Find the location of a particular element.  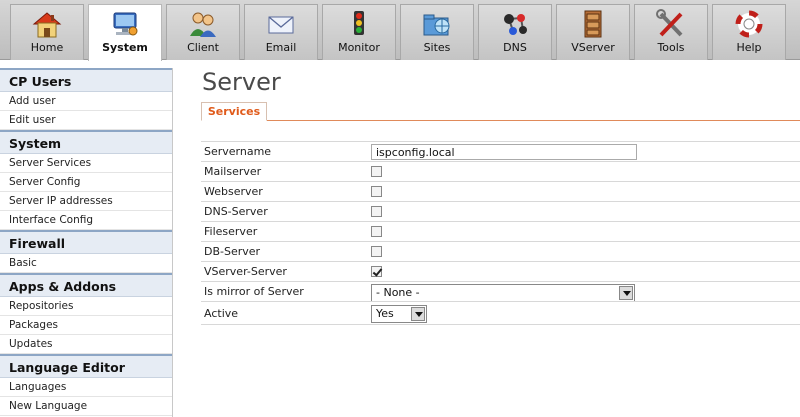

sidebar-item-add-user: Add user is located at coordinates (86, 101).